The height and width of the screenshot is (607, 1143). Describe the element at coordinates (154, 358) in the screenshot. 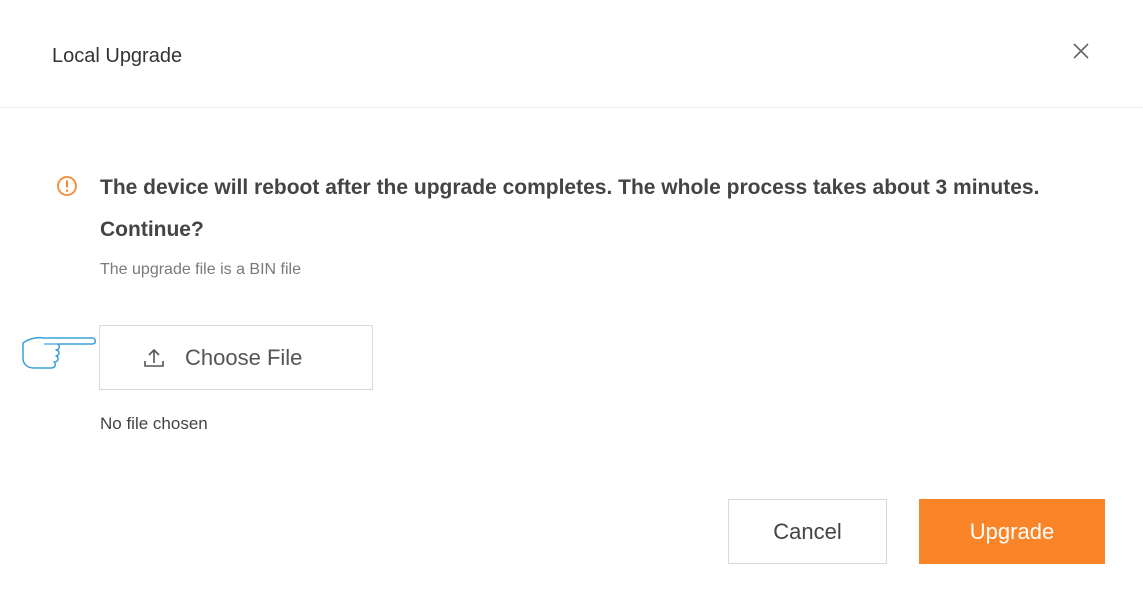

I see `upload-icon` at that location.